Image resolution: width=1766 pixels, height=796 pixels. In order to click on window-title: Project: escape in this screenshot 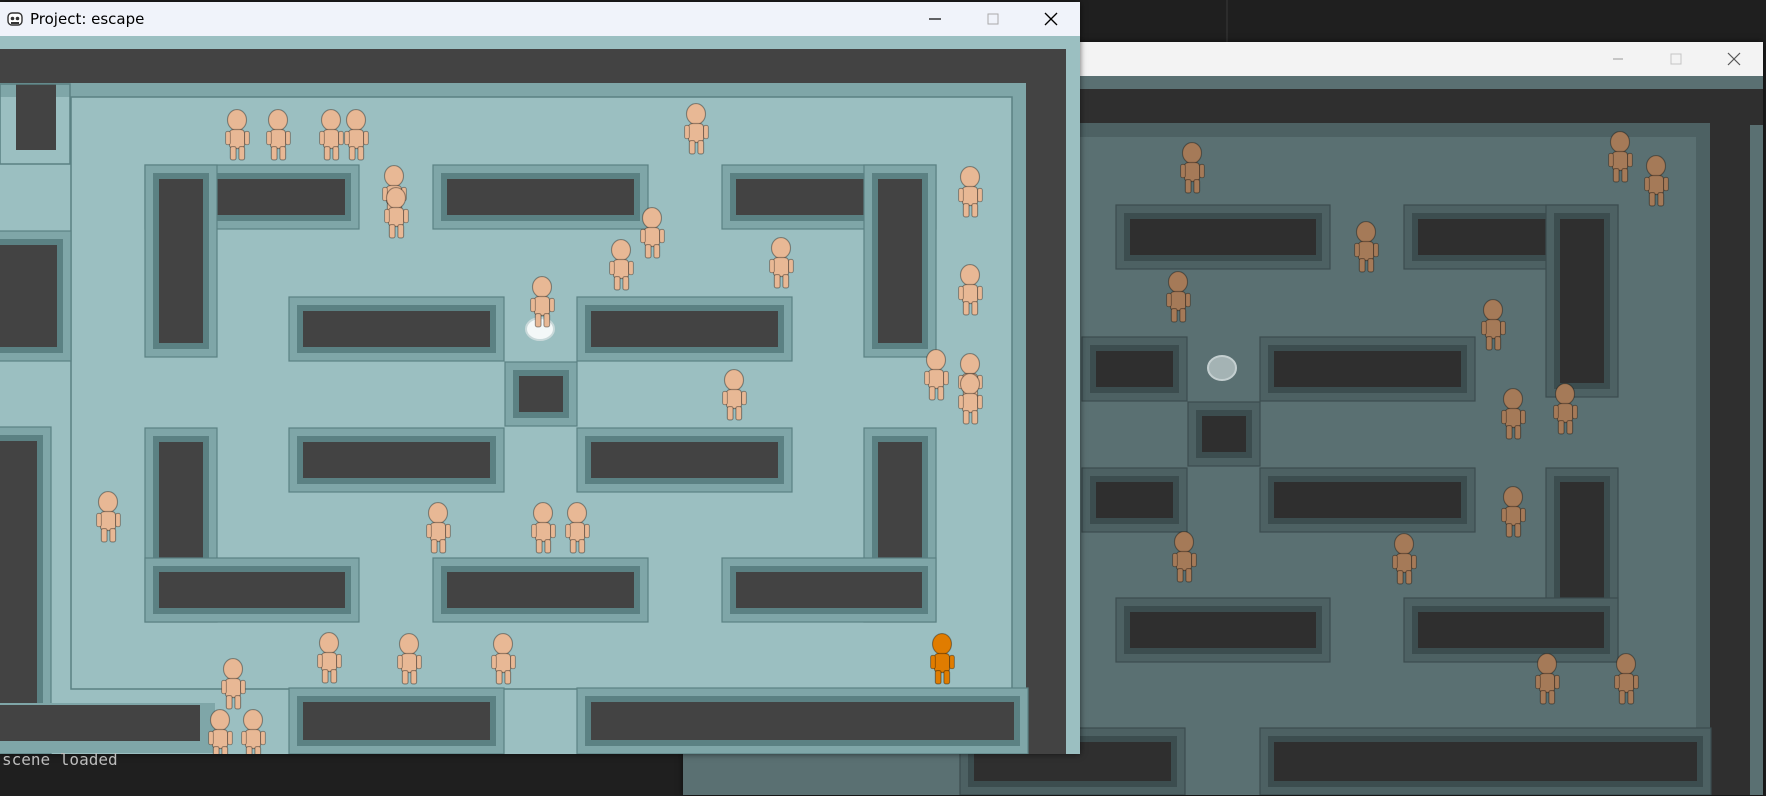, I will do `click(87, 19)`.